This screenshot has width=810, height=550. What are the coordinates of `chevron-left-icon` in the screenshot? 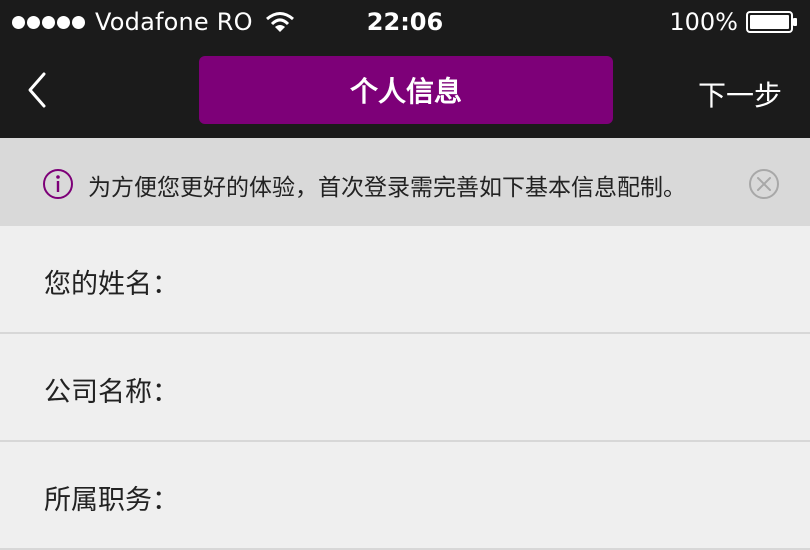 It's located at (38, 90).